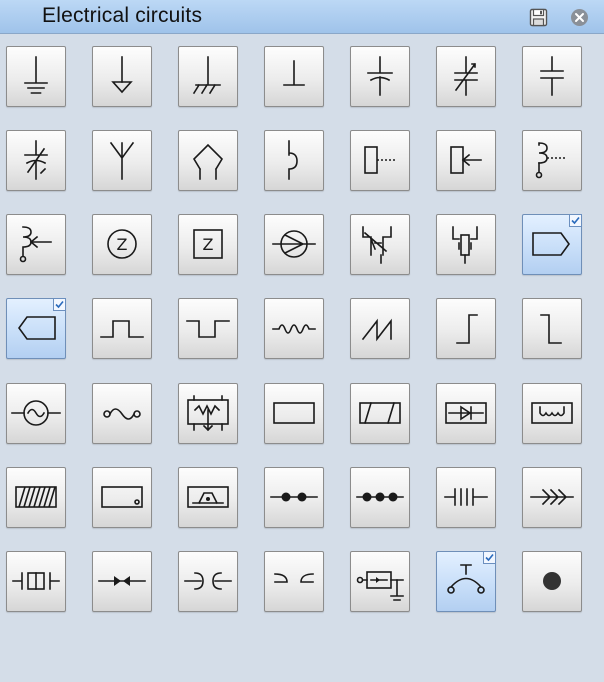 The width and height of the screenshot is (604, 682). I want to click on variable-capacitor-symbol-tile, so click(466, 76).